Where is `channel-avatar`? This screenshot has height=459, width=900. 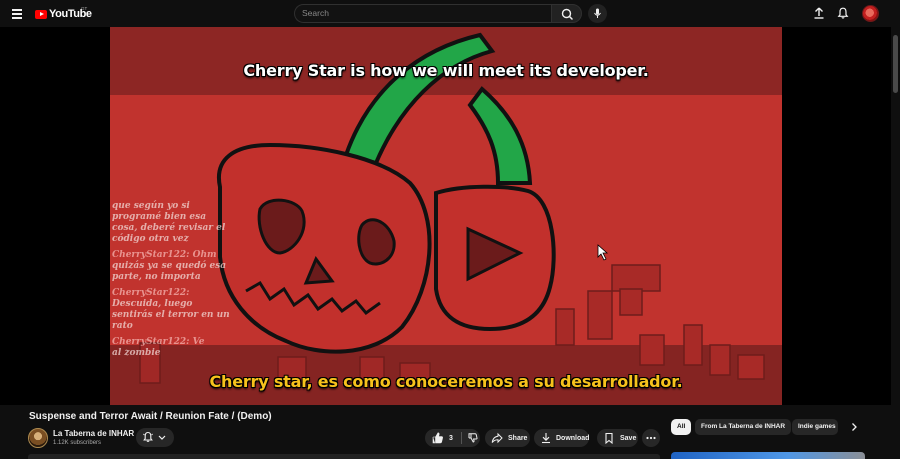 channel-avatar is located at coordinates (38, 438).